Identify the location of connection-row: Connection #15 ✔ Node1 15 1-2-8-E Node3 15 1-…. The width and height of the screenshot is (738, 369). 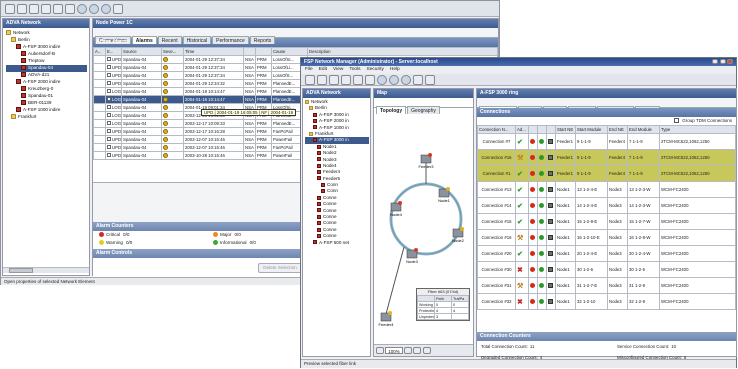
(606, 221).